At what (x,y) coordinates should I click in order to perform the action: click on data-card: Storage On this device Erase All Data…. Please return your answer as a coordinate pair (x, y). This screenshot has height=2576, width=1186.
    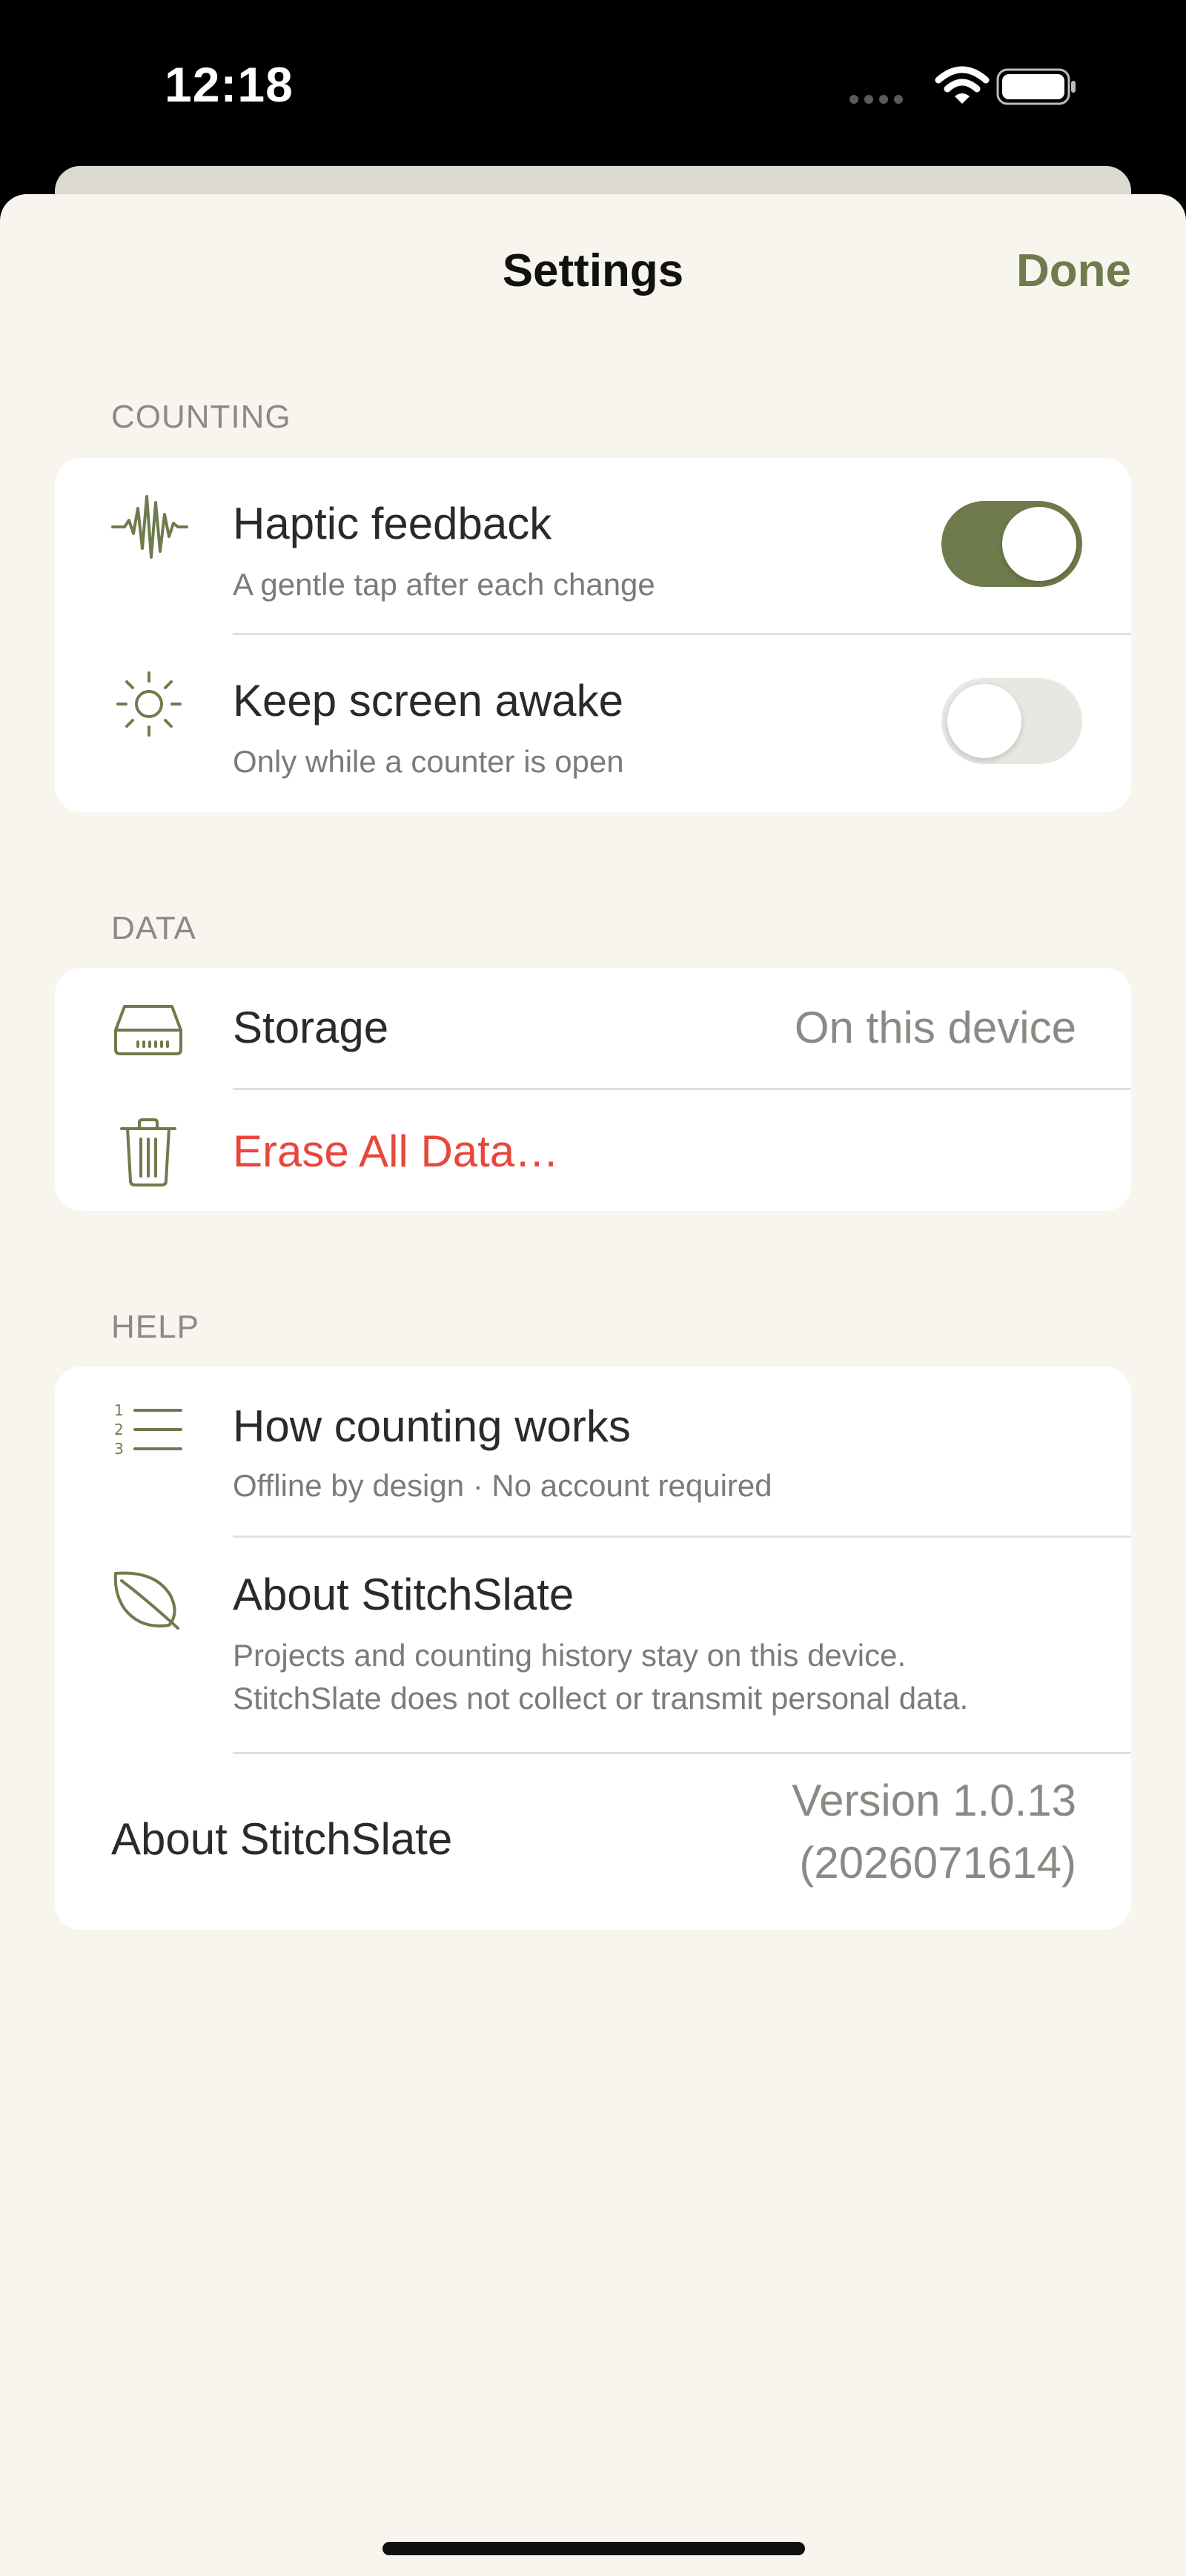
    Looking at the image, I should click on (593, 1089).